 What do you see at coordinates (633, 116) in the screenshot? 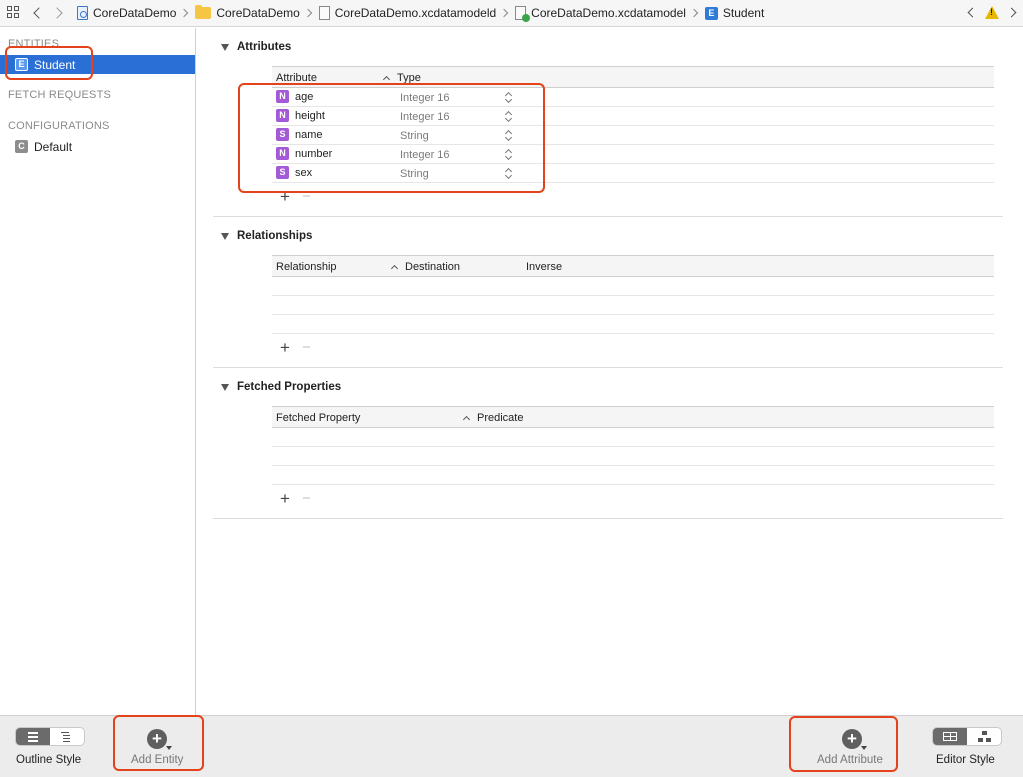
I see `table-row: Nheight Integer 16` at bounding box center [633, 116].